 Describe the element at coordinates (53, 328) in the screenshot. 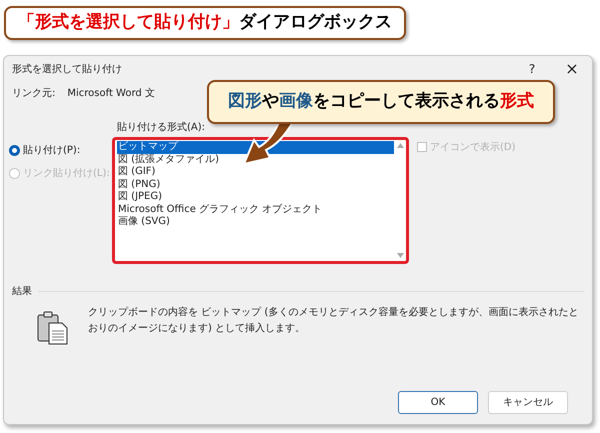

I see `clipboard-icon` at that location.